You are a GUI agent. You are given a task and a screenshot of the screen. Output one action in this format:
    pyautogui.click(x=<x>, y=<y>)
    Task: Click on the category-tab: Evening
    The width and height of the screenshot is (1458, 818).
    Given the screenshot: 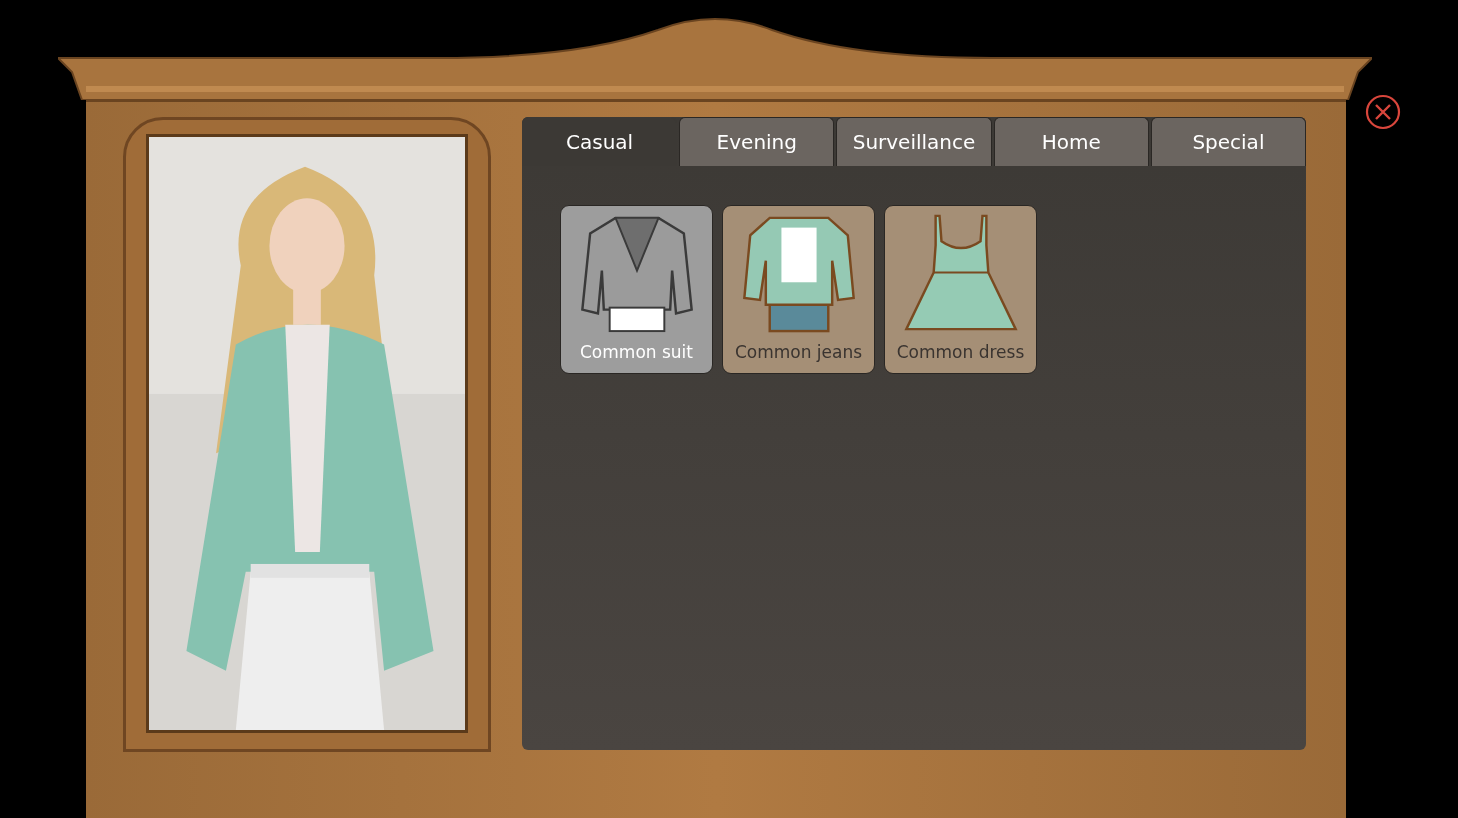 What is the action you would take?
    pyautogui.click(x=757, y=141)
    